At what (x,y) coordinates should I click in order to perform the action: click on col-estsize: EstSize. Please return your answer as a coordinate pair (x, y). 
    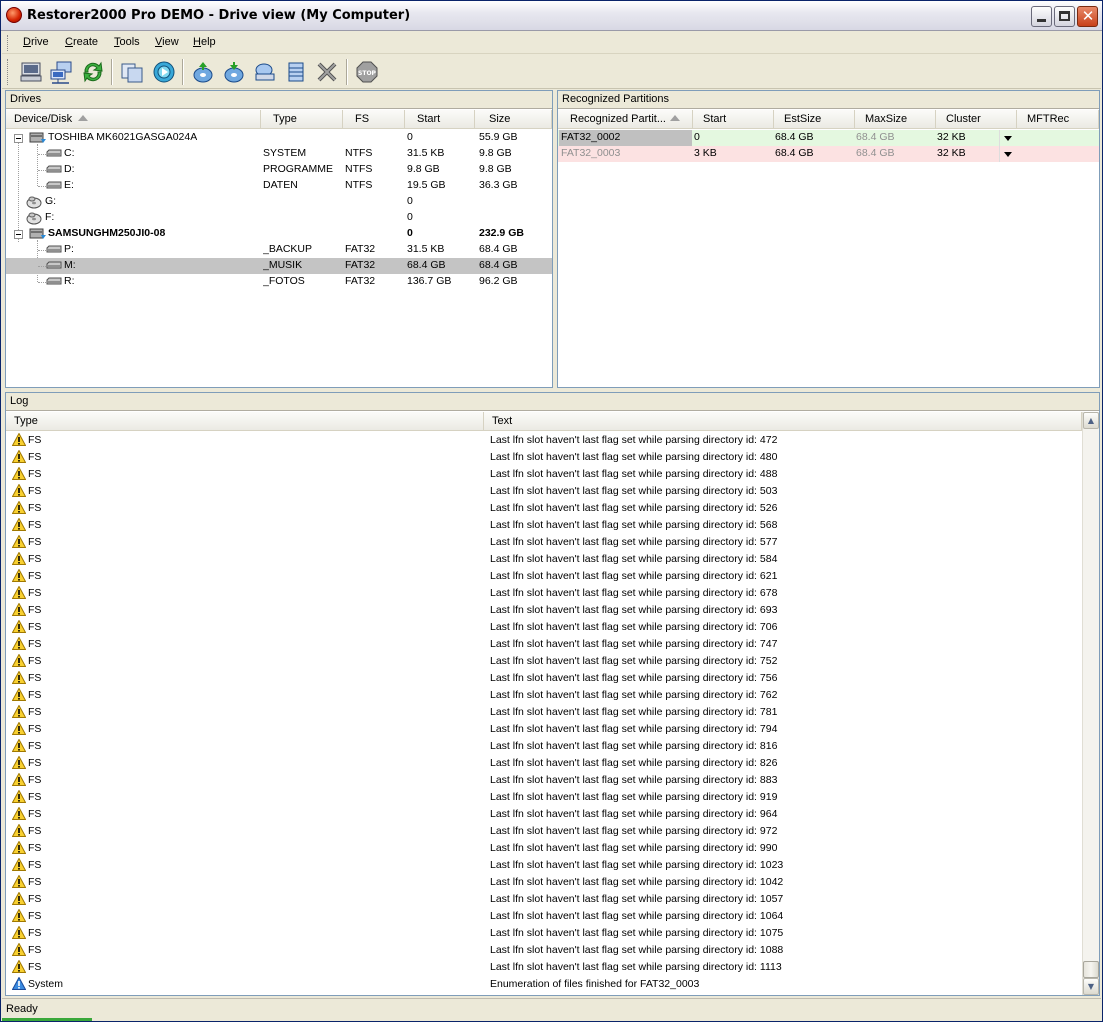
    Looking at the image, I should click on (814, 119).